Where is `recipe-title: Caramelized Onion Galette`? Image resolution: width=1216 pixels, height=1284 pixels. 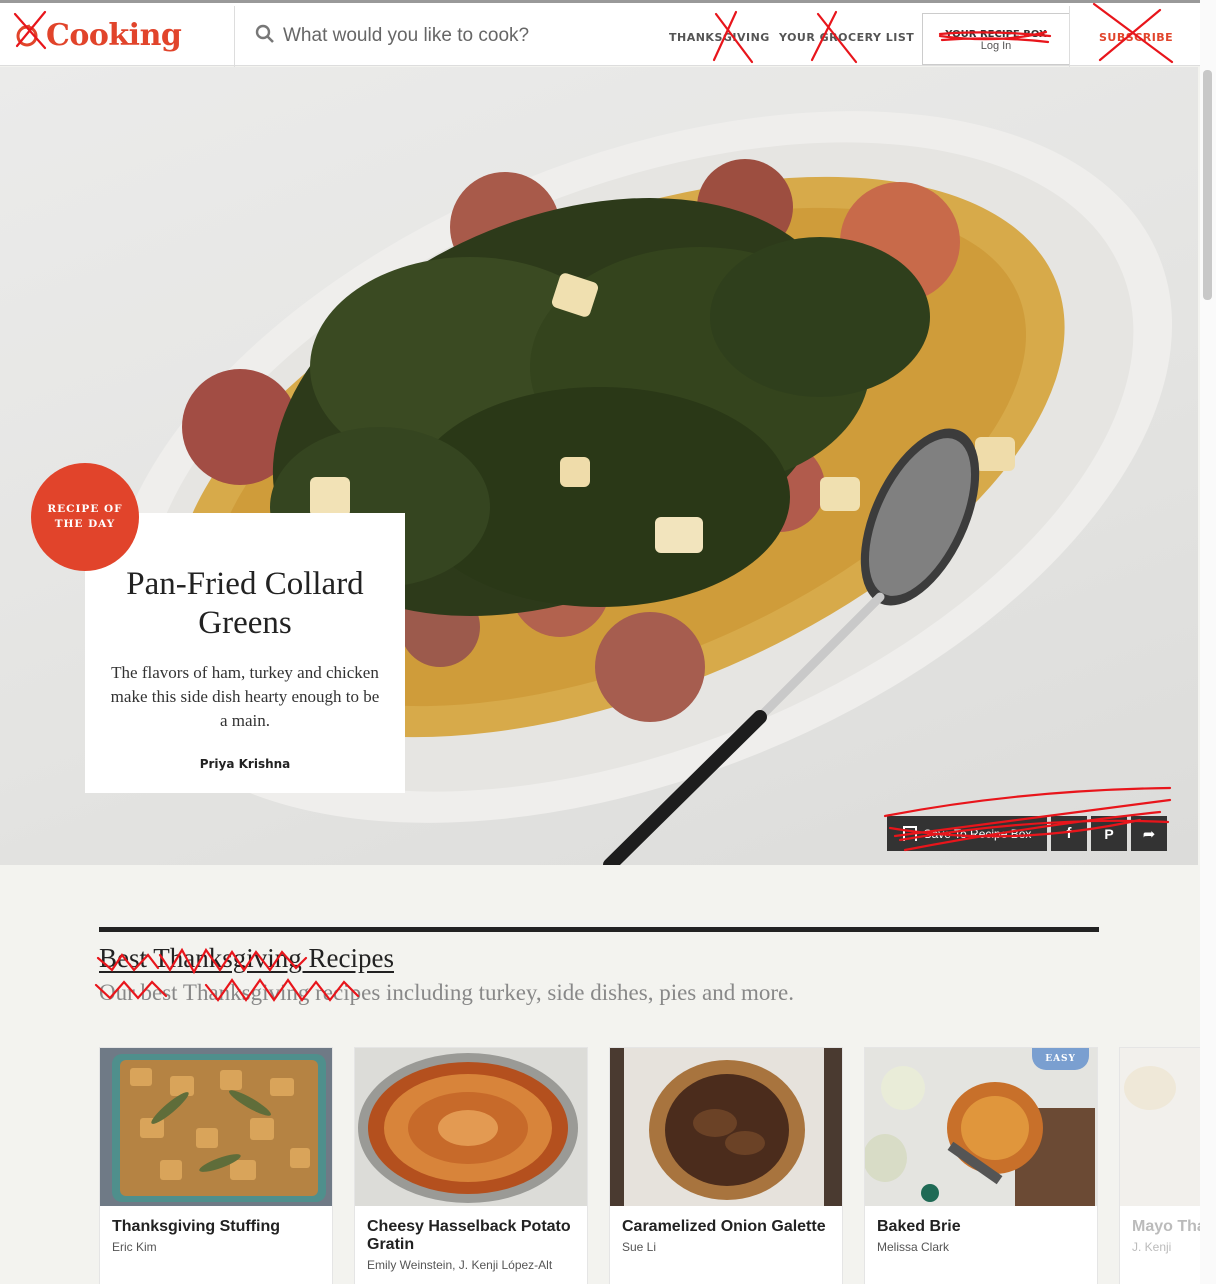 recipe-title: Caramelized Onion Galette is located at coordinates (726, 1227).